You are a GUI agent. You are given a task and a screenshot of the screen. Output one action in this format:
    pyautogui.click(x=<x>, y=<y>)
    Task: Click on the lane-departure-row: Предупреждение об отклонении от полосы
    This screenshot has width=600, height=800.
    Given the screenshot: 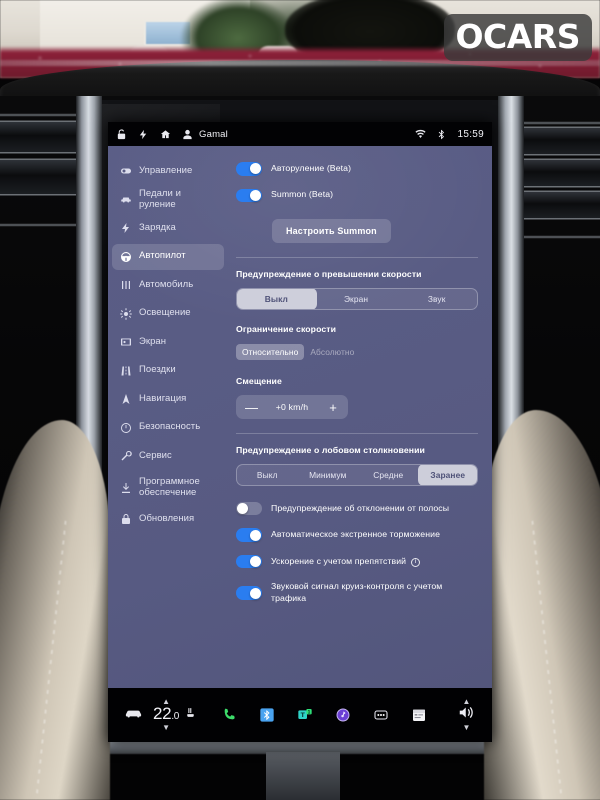 What is the action you would take?
    pyautogui.click(x=357, y=508)
    